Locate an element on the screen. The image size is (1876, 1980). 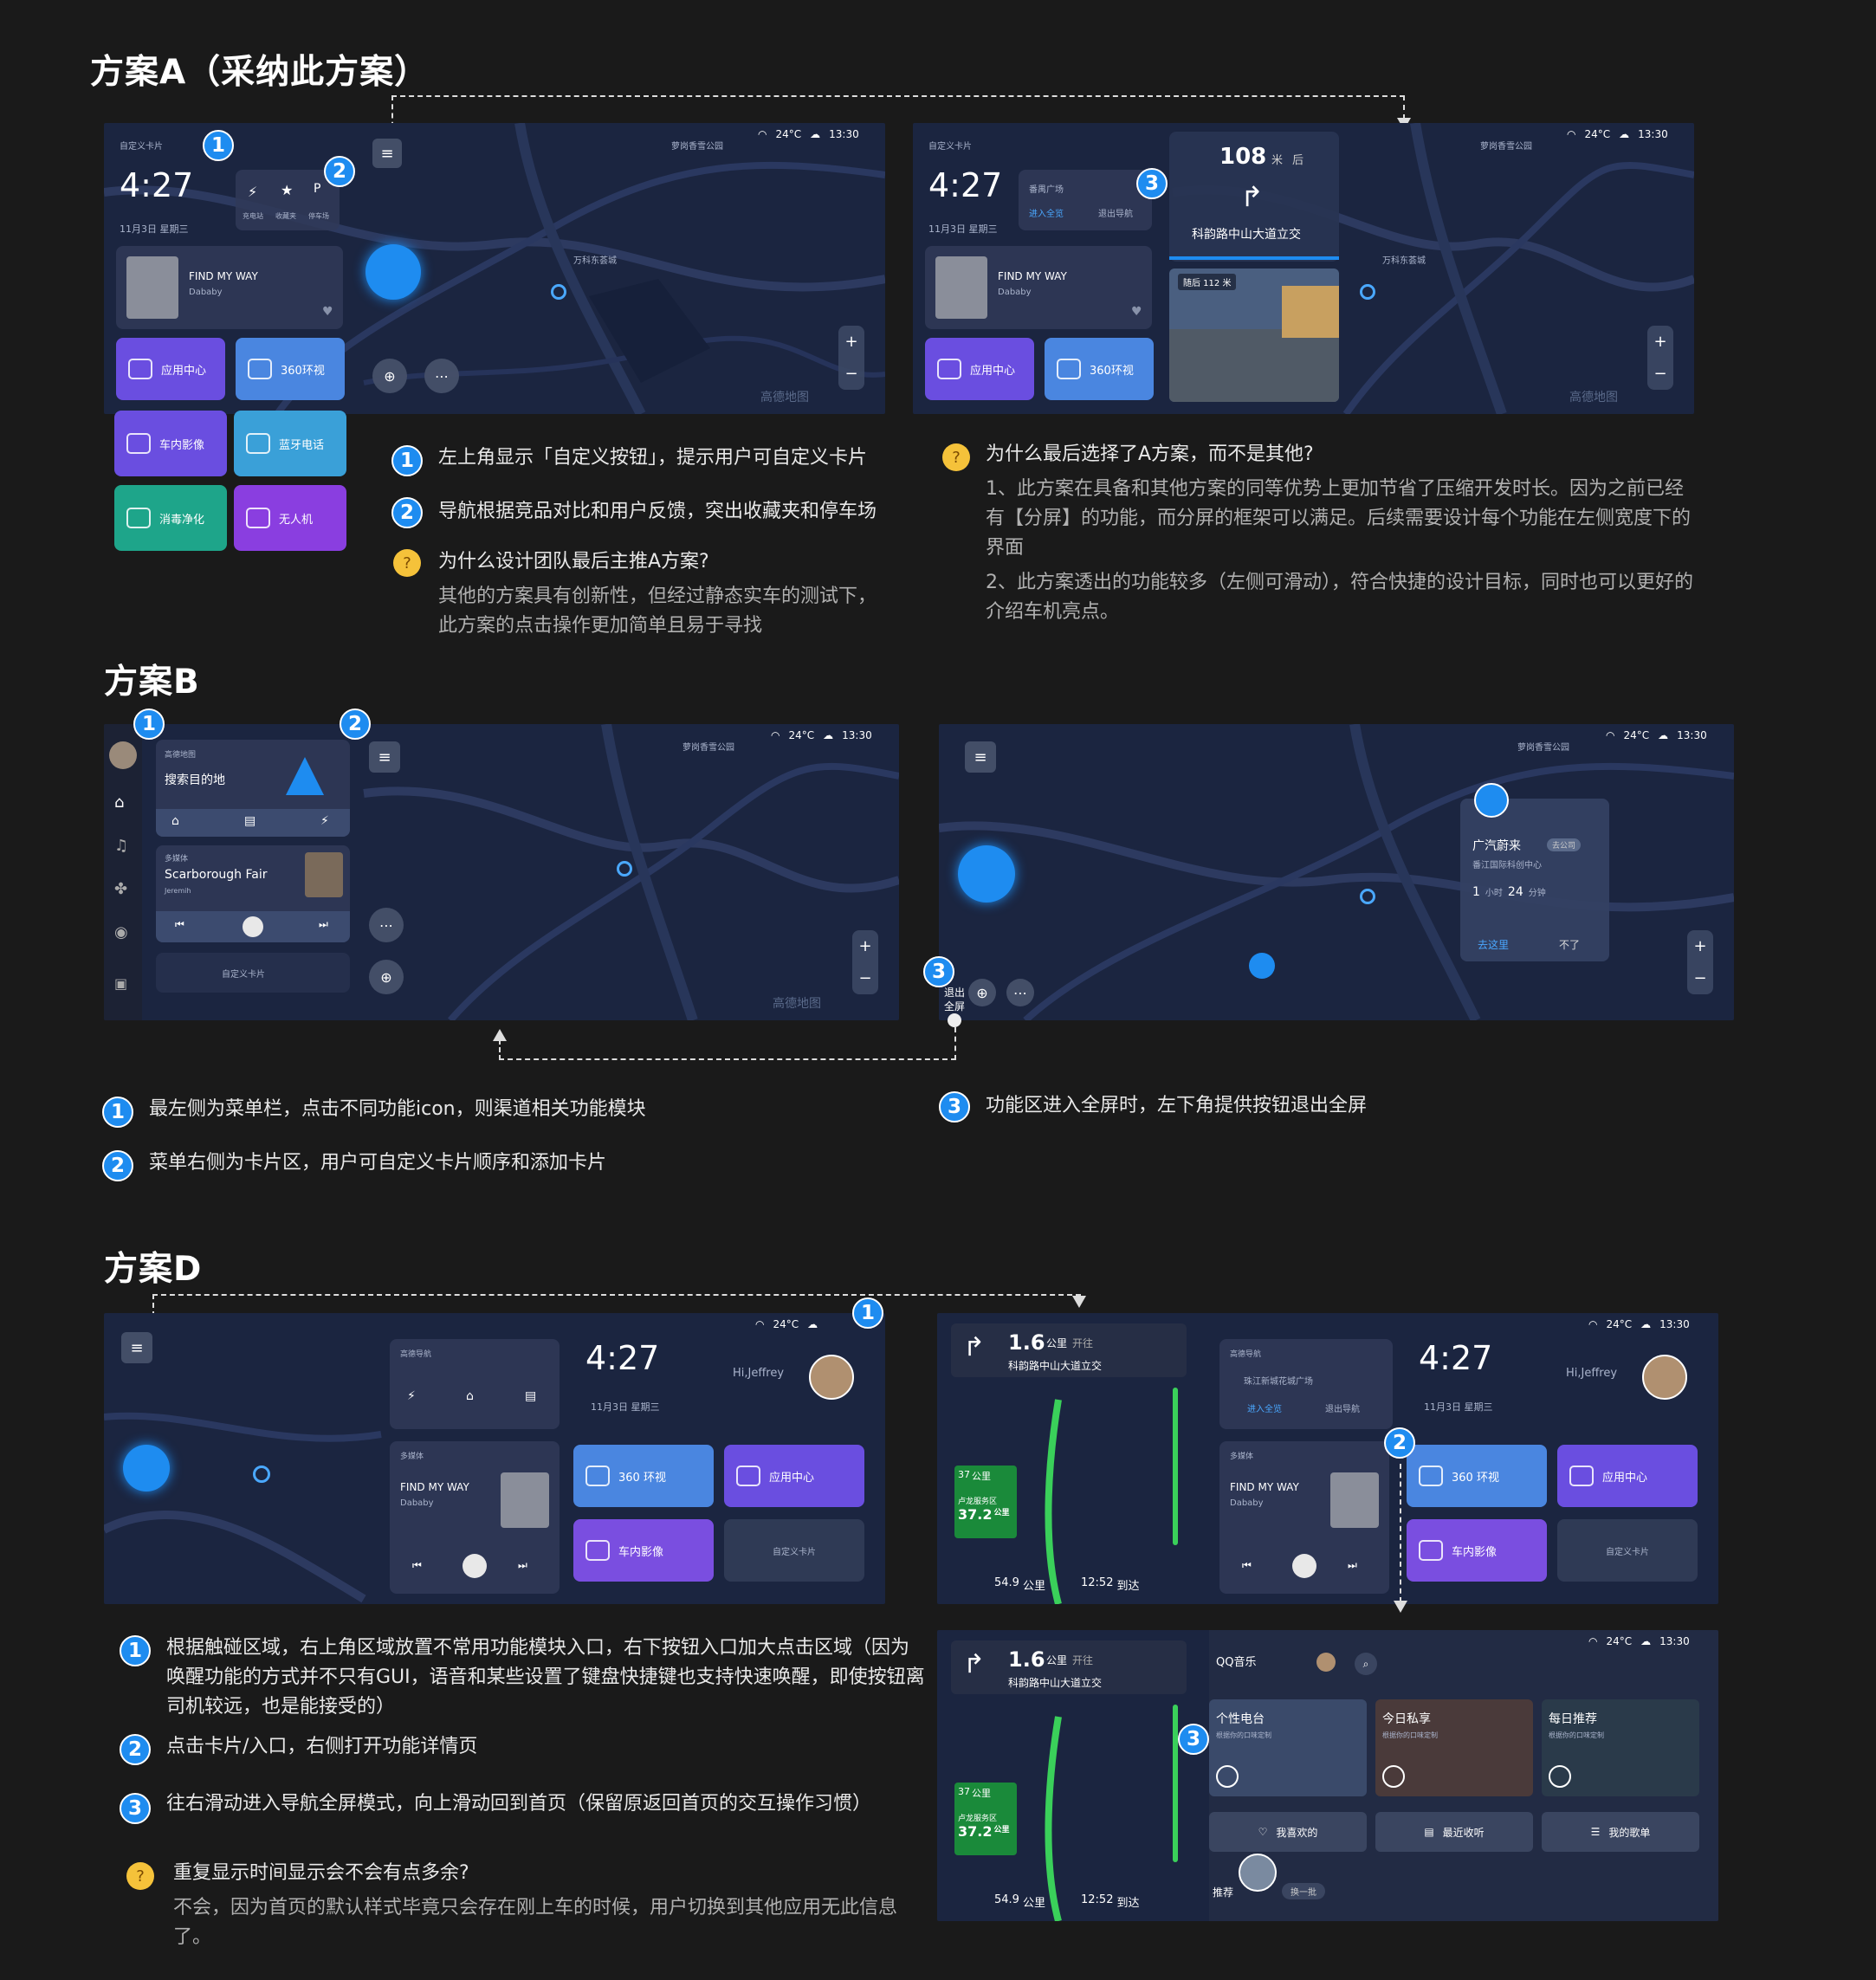
map-view is located at coordinates (1336, 872).